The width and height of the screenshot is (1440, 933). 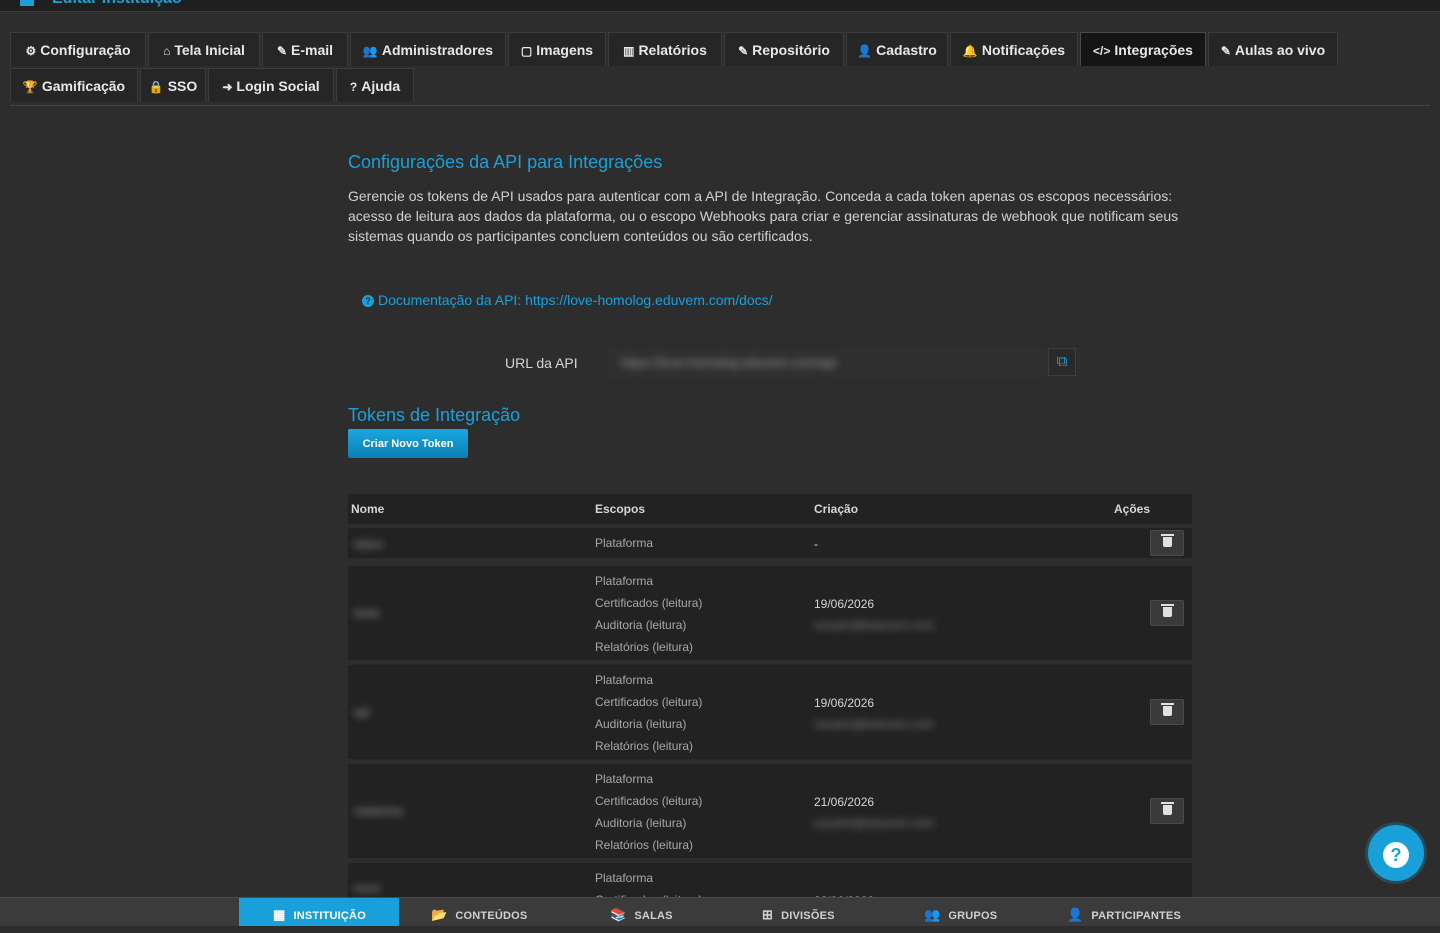 What do you see at coordinates (770, 509) in the screenshot?
I see `table-header: Nome Escopos Criação Ações` at bounding box center [770, 509].